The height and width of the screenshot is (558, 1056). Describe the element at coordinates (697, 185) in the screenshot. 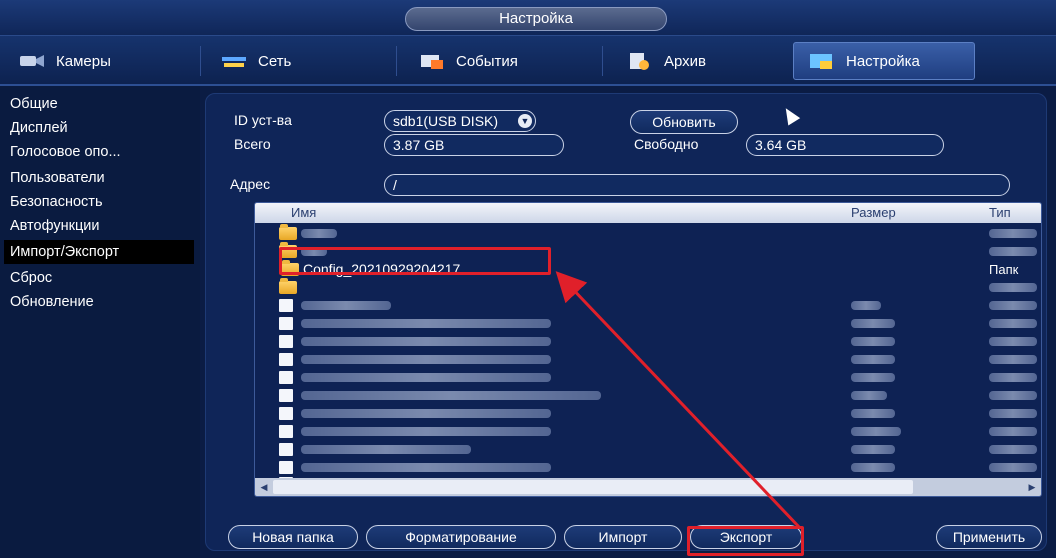

I see `address-field: /` at that location.